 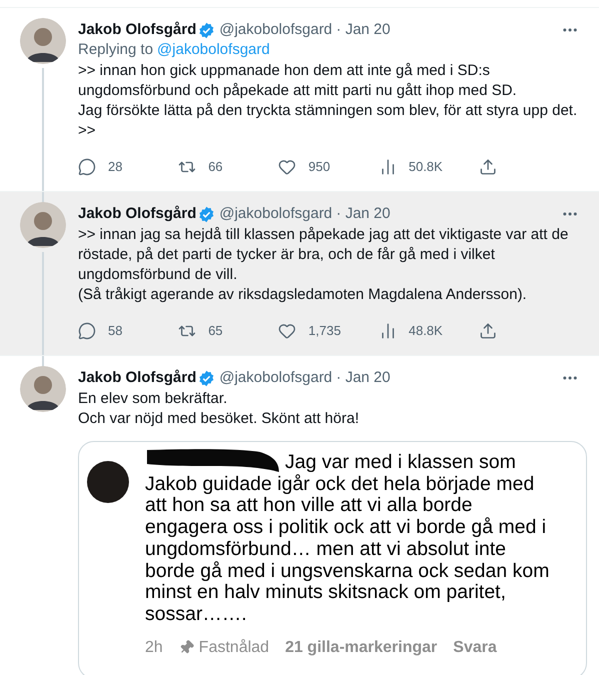 I want to click on tweet-text: Och var nöjd med besöket. Skönt att höra!, so click(x=219, y=419).